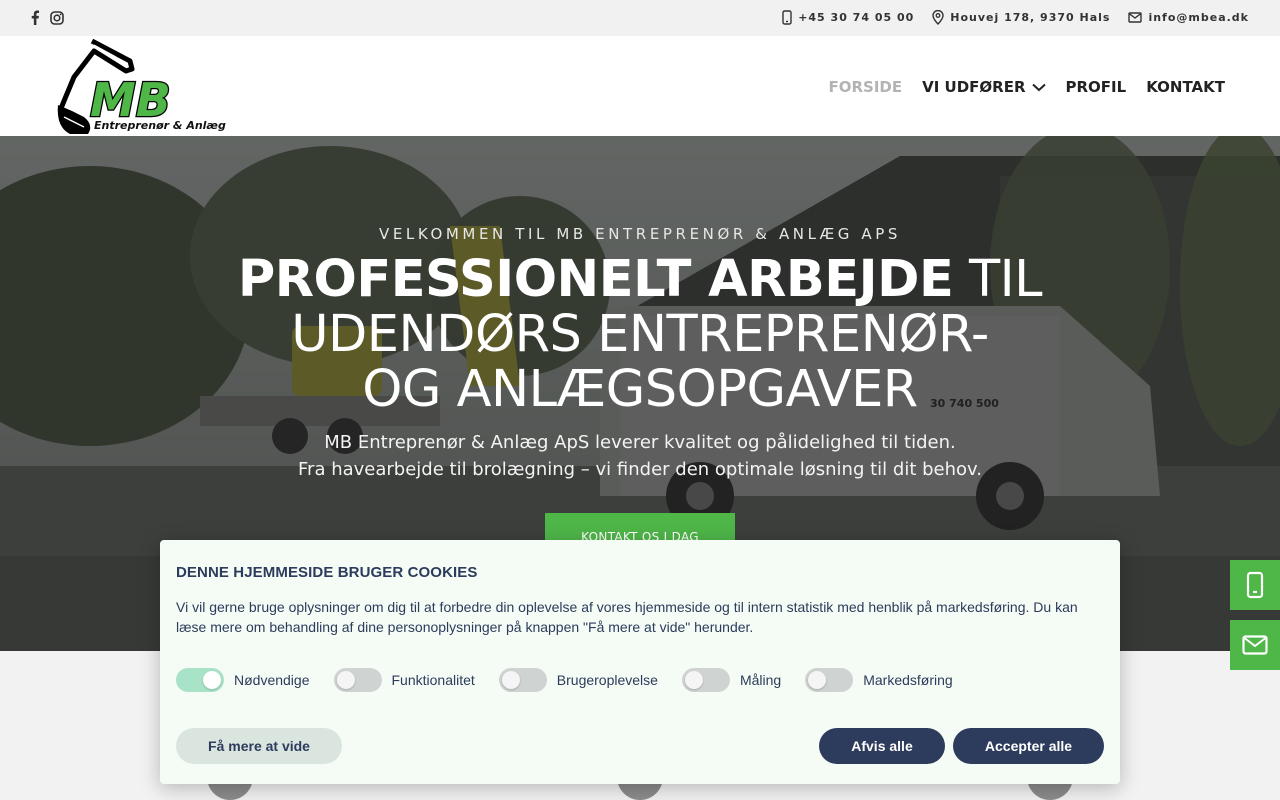  What do you see at coordinates (908, 680) in the screenshot?
I see `toggle-label: Markedsføring` at bounding box center [908, 680].